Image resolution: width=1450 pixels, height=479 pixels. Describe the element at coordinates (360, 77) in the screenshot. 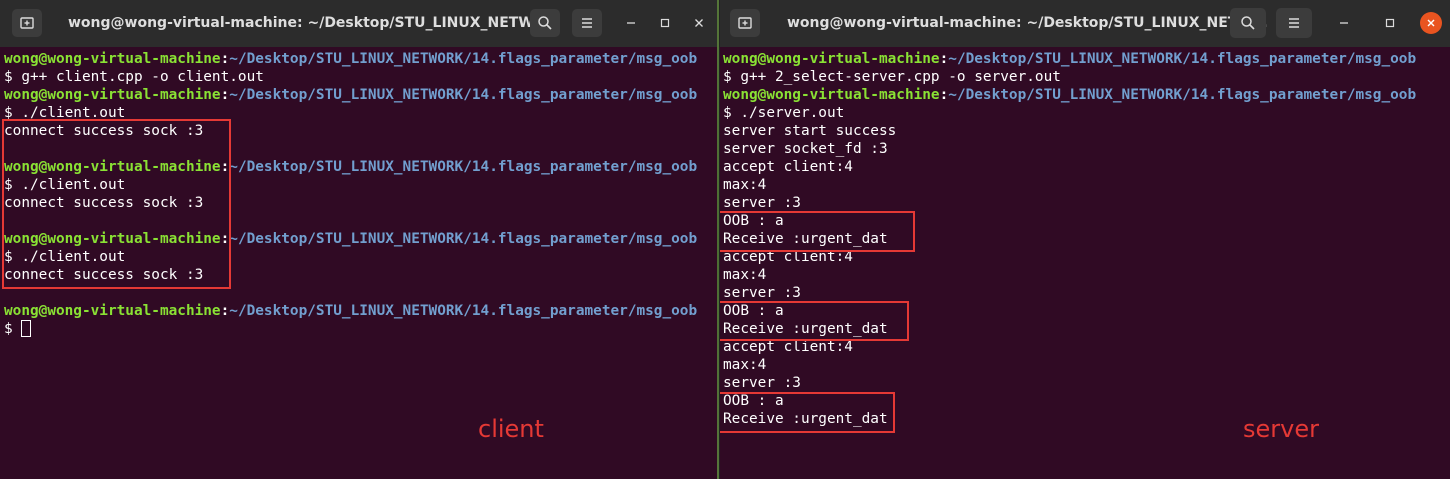

I see `output-line: $ g++ client.cpp -o client.out` at that location.